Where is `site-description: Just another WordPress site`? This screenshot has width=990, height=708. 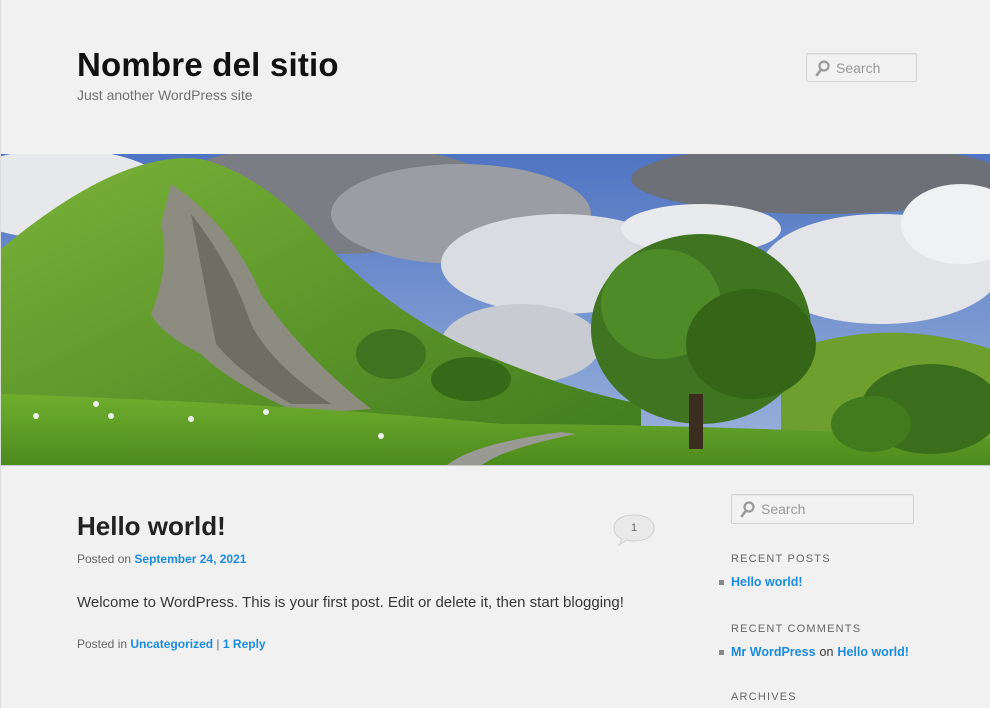
site-description: Just another WordPress site is located at coordinates (165, 95).